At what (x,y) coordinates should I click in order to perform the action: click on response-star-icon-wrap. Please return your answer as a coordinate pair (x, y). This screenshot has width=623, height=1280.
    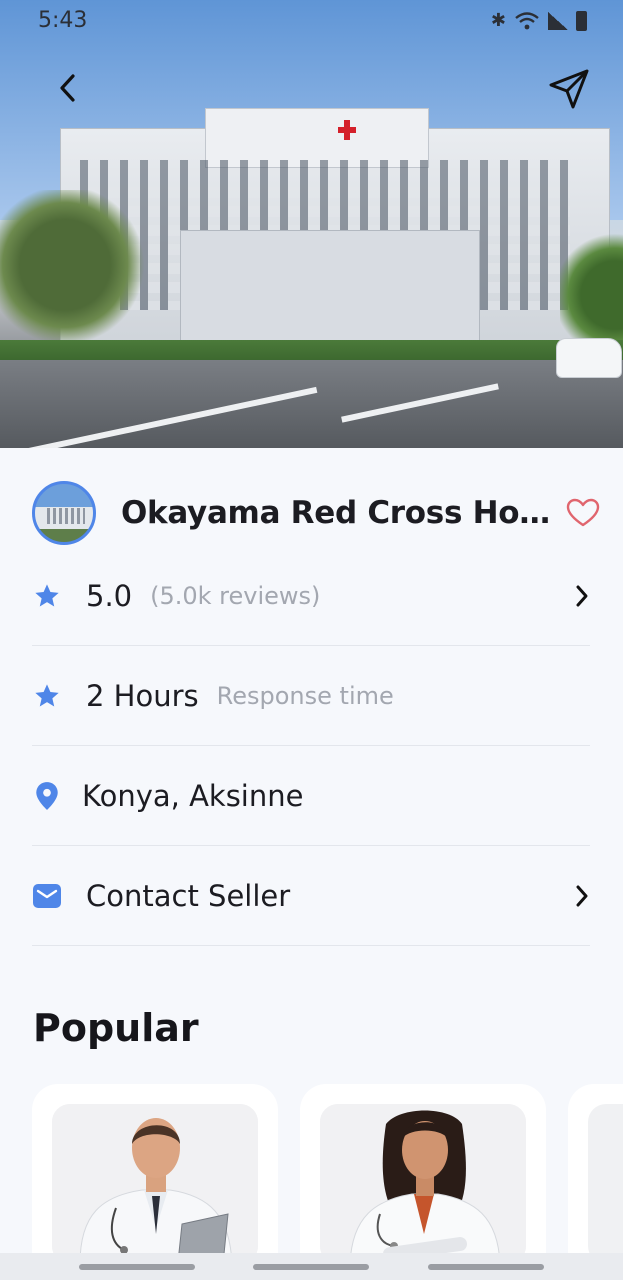
    Looking at the image, I should click on (47, 696).